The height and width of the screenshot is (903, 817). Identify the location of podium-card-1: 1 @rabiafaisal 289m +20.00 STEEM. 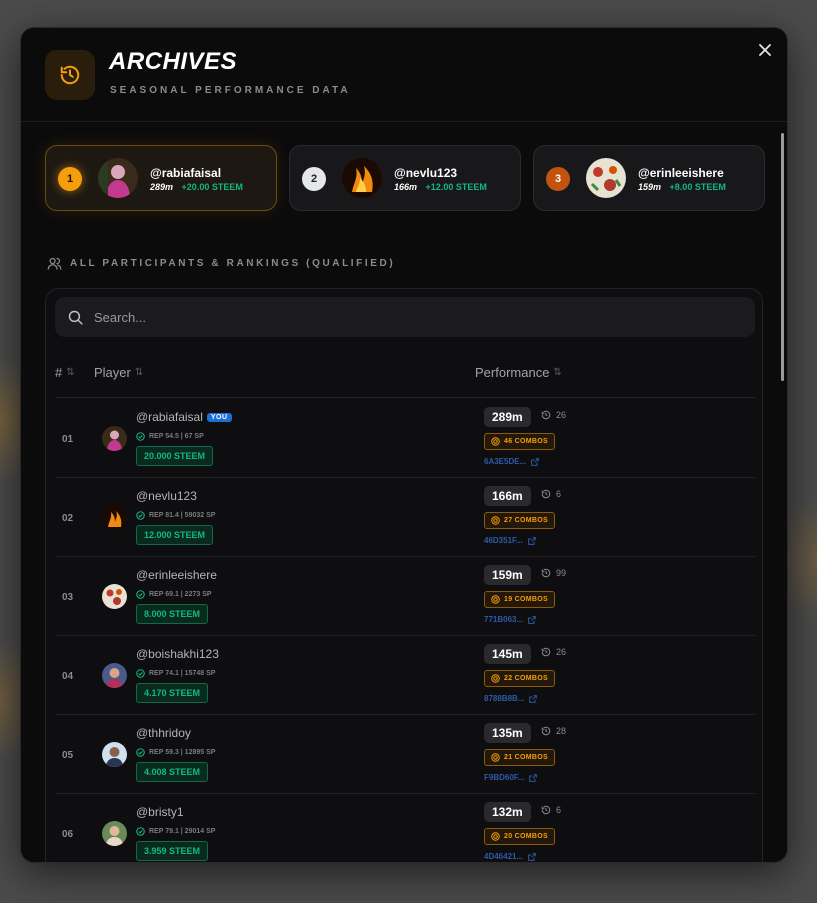
(161, 178).